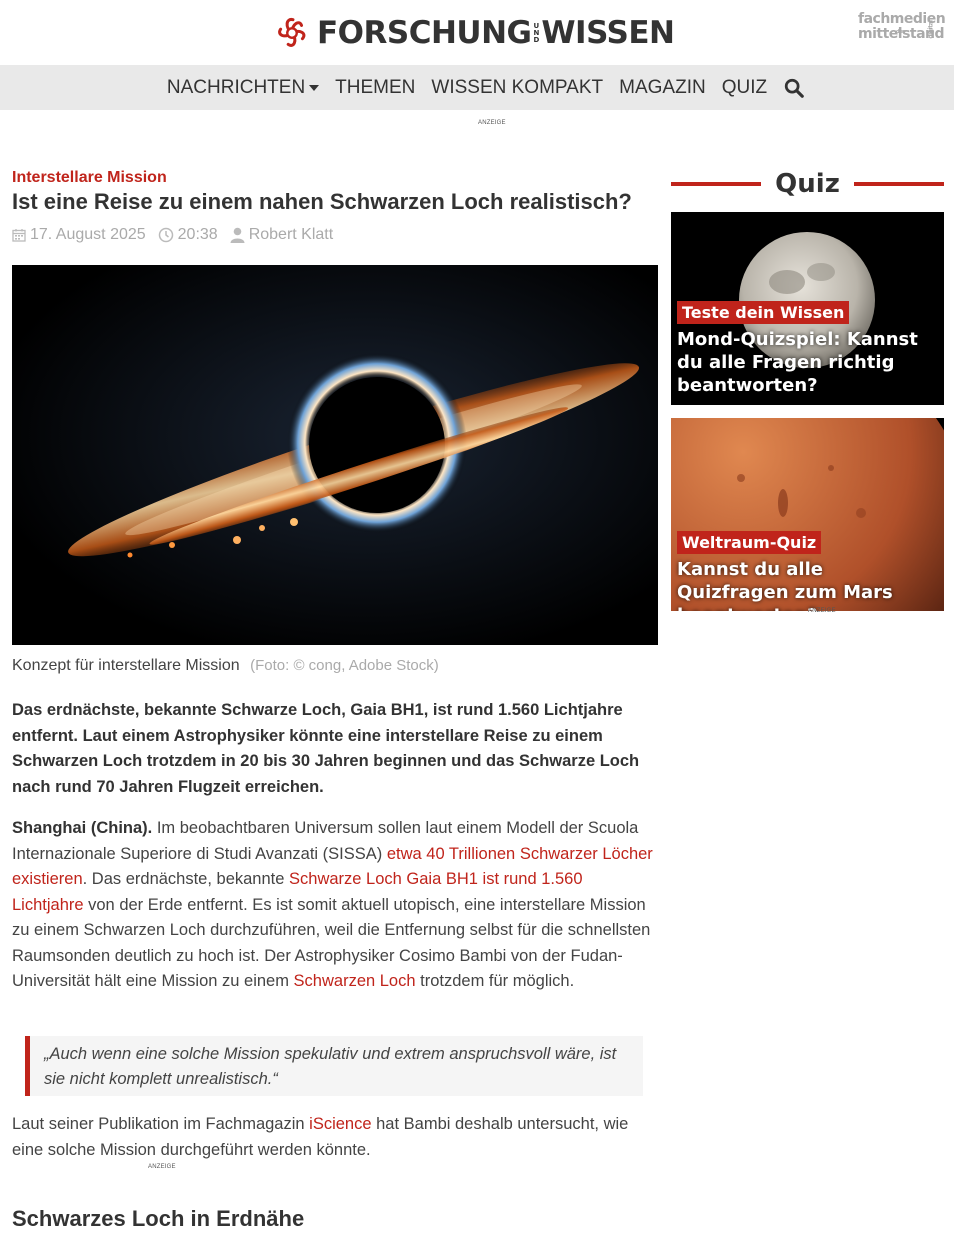  I want to click on nav-item-wissen-kompakt: WISSEN KOMPAKT, so click(517, 88).